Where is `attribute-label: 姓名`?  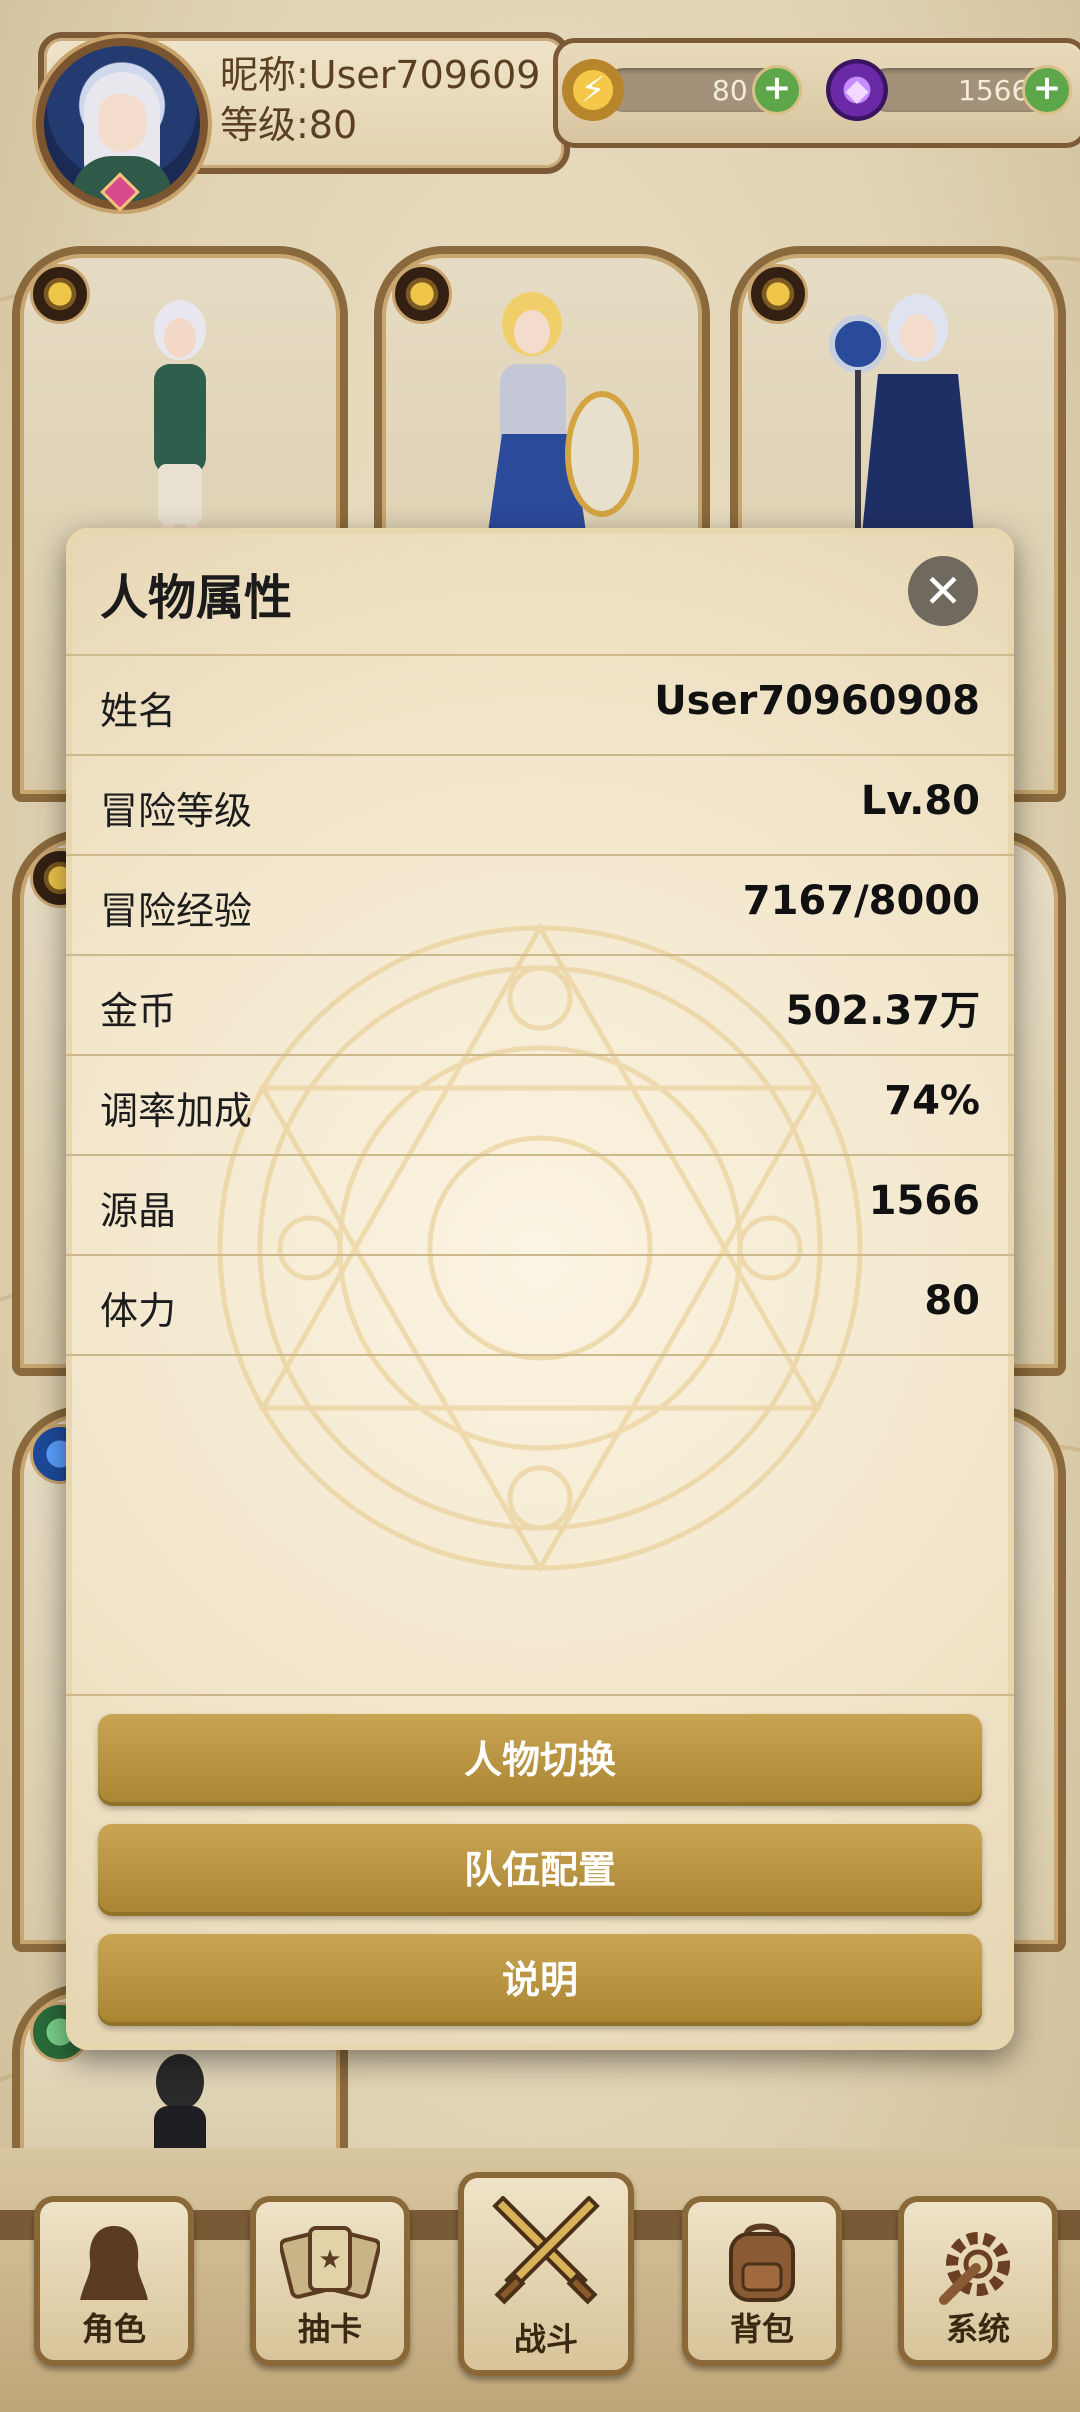
attribute-label: 姓名 is located at coordinates (138, 711).